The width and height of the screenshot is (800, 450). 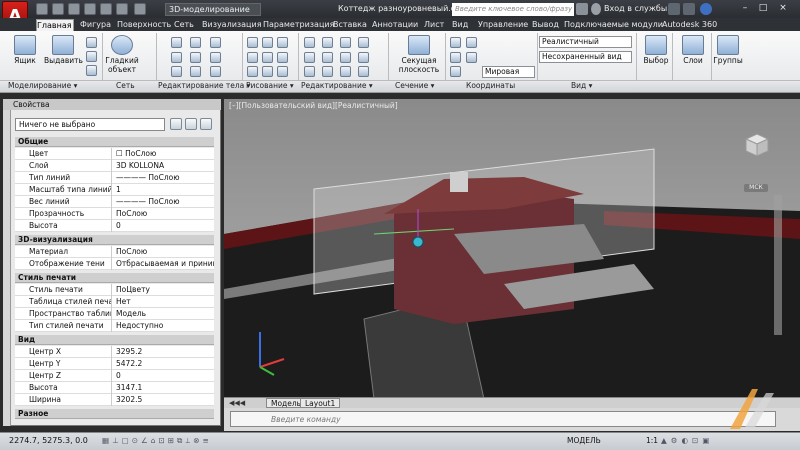 What do you see at coordinates (7, 268) in the screenshot?
I see `palette-title-strip` at bounding box center [7, 268].